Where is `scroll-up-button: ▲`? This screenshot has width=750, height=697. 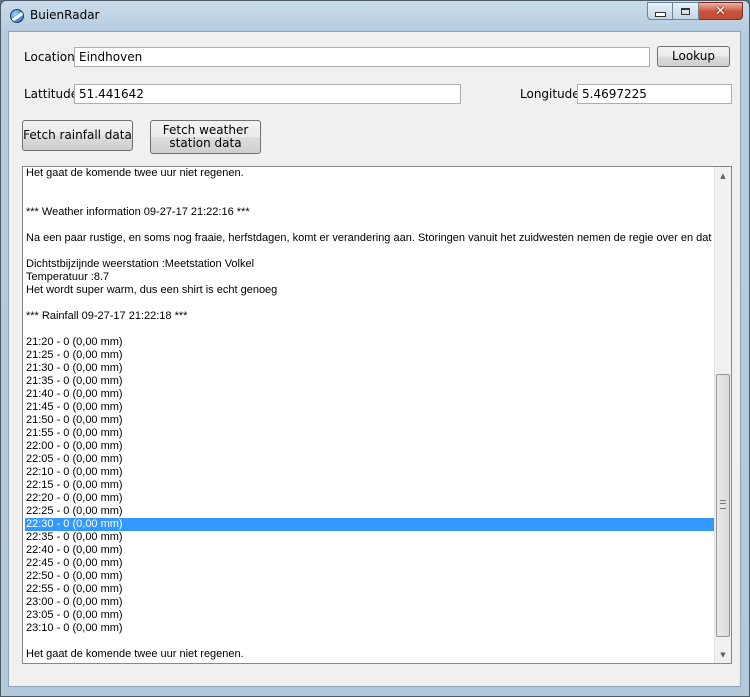
scroll-up-button: ▲ is located at coordinates (723, 175).